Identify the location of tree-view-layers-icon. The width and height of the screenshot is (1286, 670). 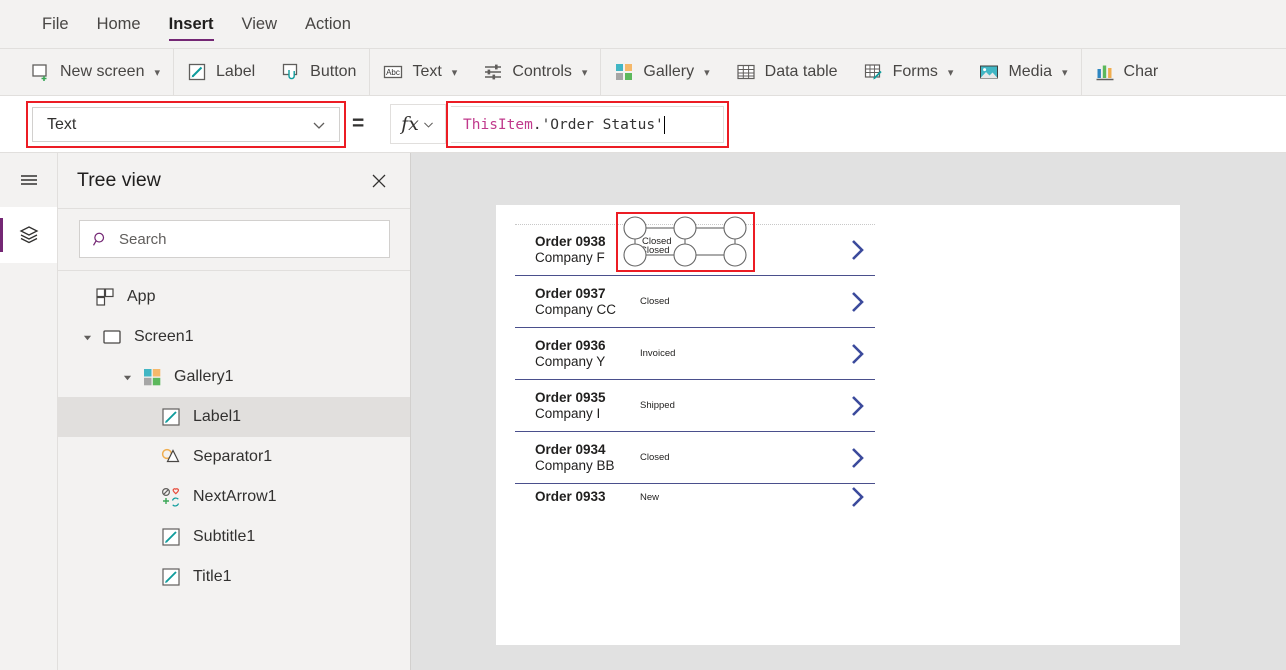
(28, 235).